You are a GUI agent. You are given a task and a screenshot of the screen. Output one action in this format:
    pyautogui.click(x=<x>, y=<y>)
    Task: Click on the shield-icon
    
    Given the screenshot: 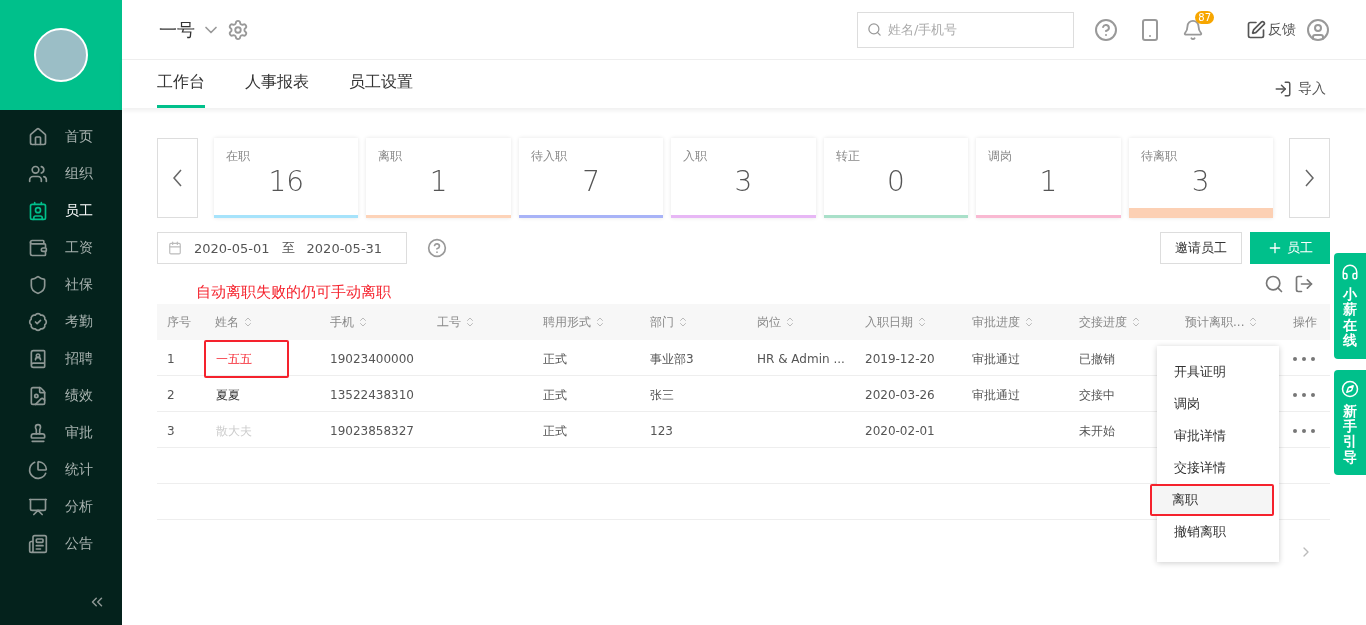 What is the action you would take?
    pyautogui.click(x=38, y=284)
    